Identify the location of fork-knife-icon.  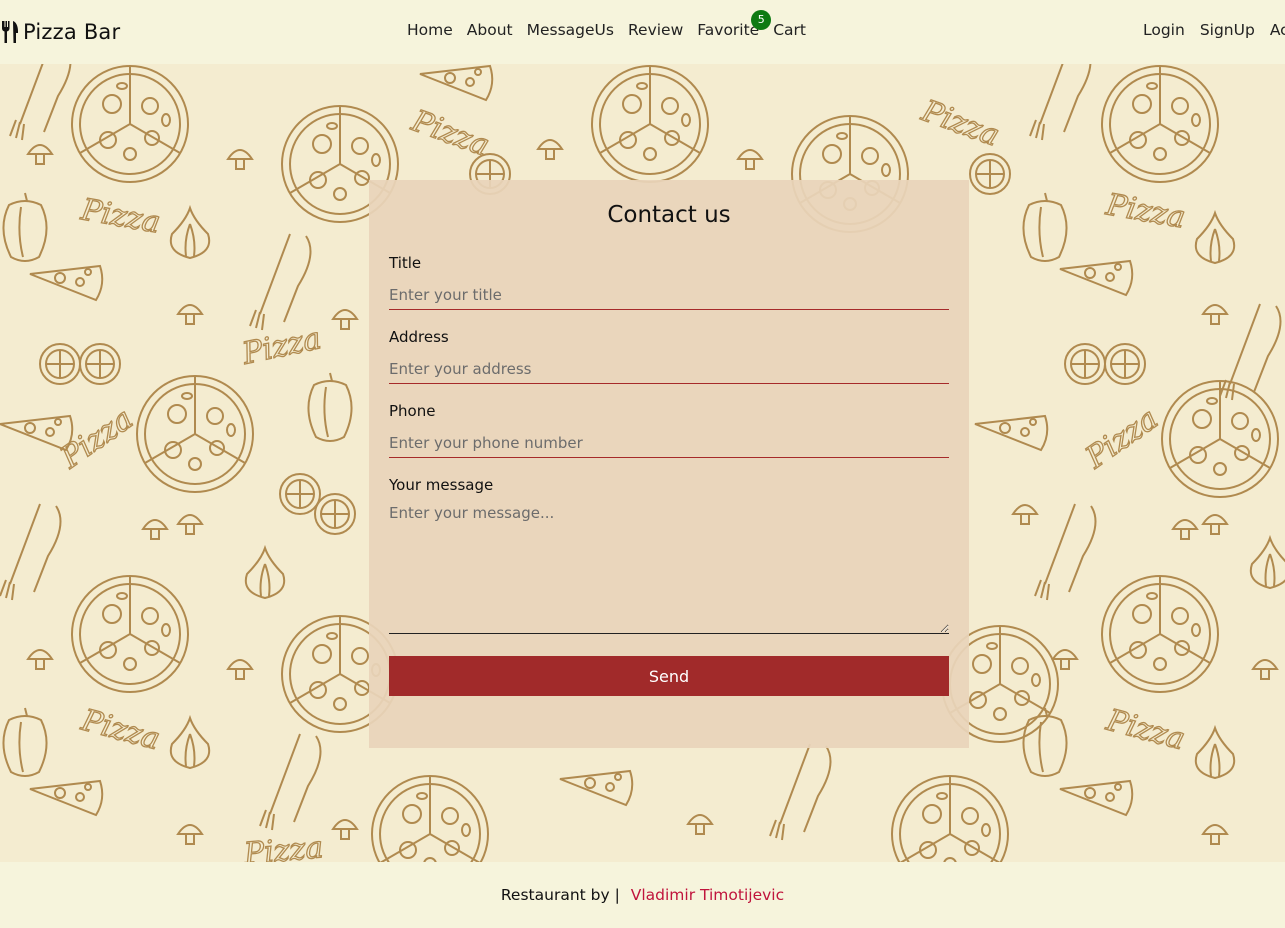
(10, 32).